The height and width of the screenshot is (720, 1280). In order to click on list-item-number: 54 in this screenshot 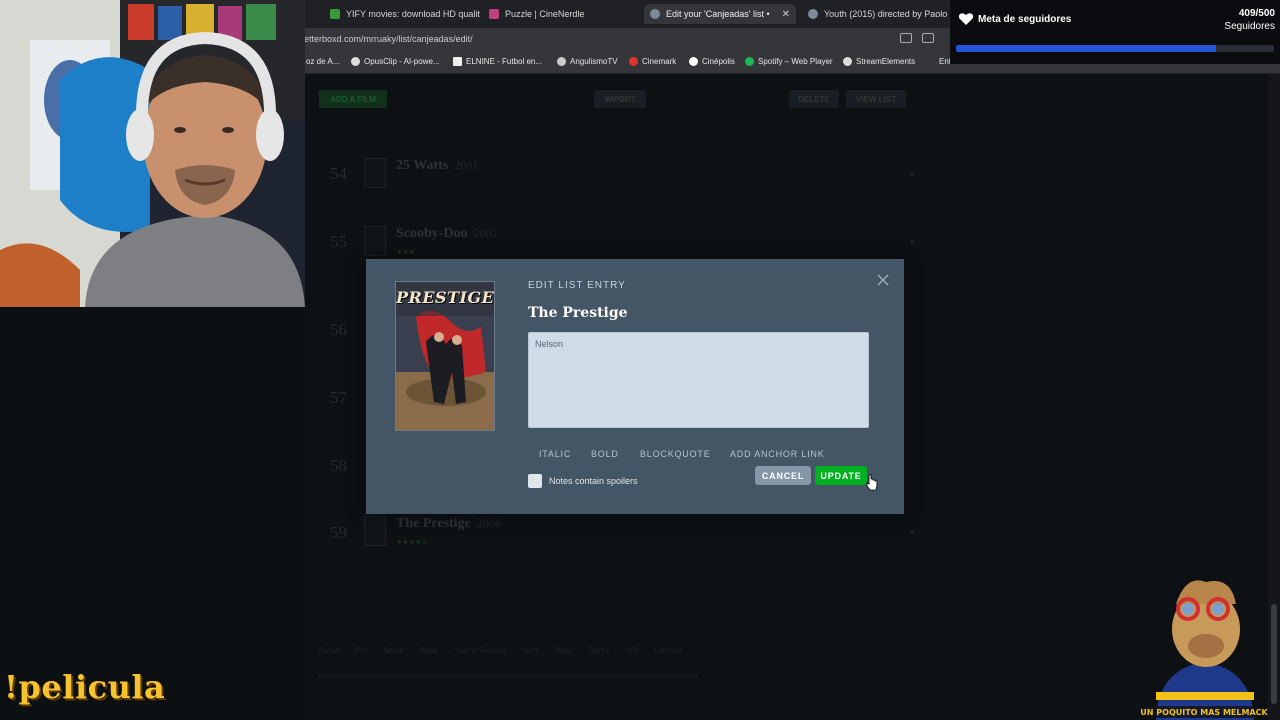, I will do `click(338, 173)`.